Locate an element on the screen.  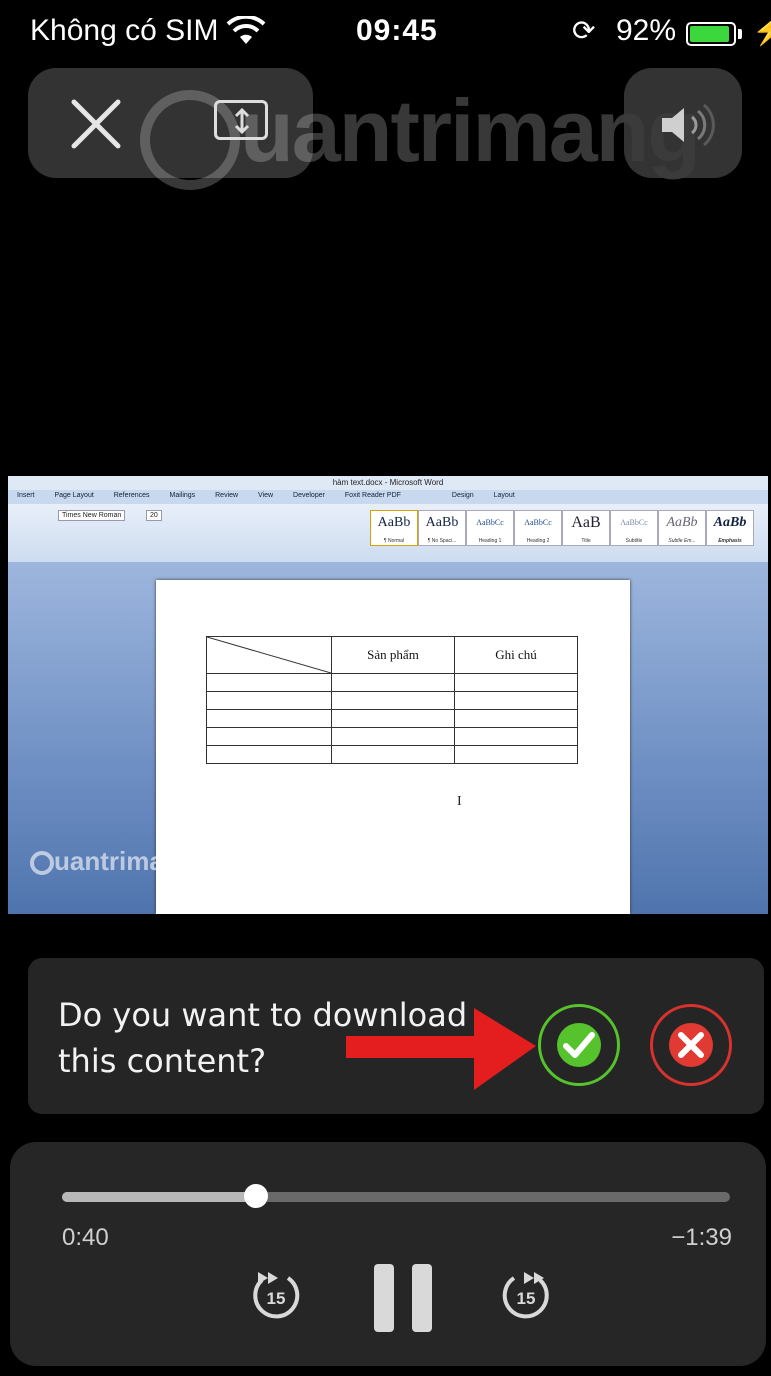
style-heading-2: AaBbCc Heading 2 is located at coordinates (538, 528).